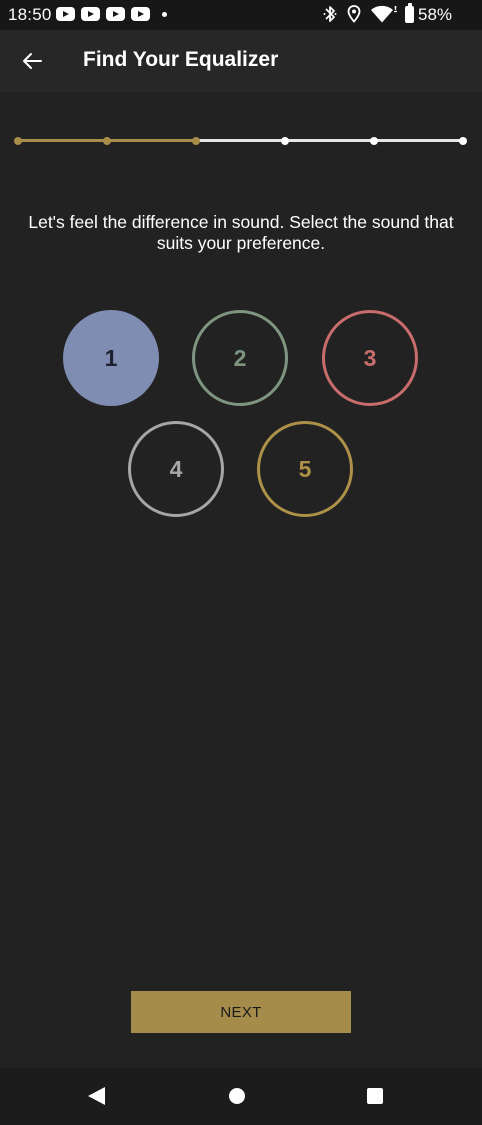  What do you see at coordinates (330, 14) in the screenshot?
I see `bluetooth-icon` at bounding box center [330, 14].